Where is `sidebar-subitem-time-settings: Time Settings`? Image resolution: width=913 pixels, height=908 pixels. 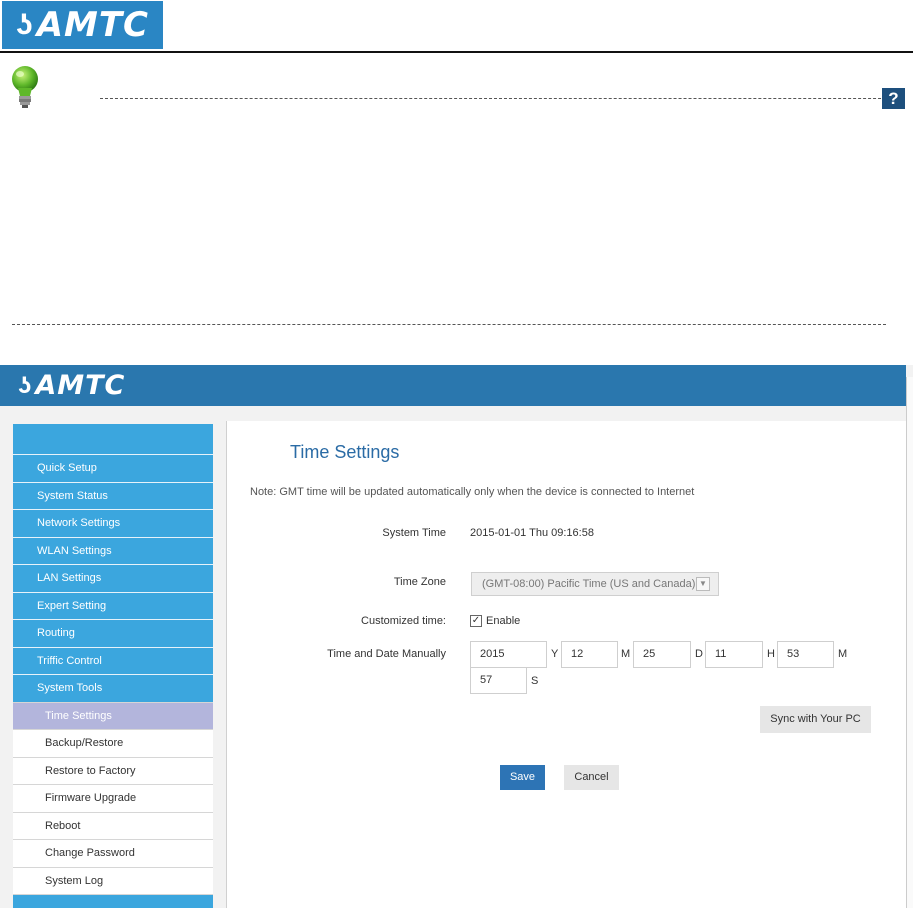 sidebar-subitem-time-settings: Time Settings is located at coordinates (113, 715).